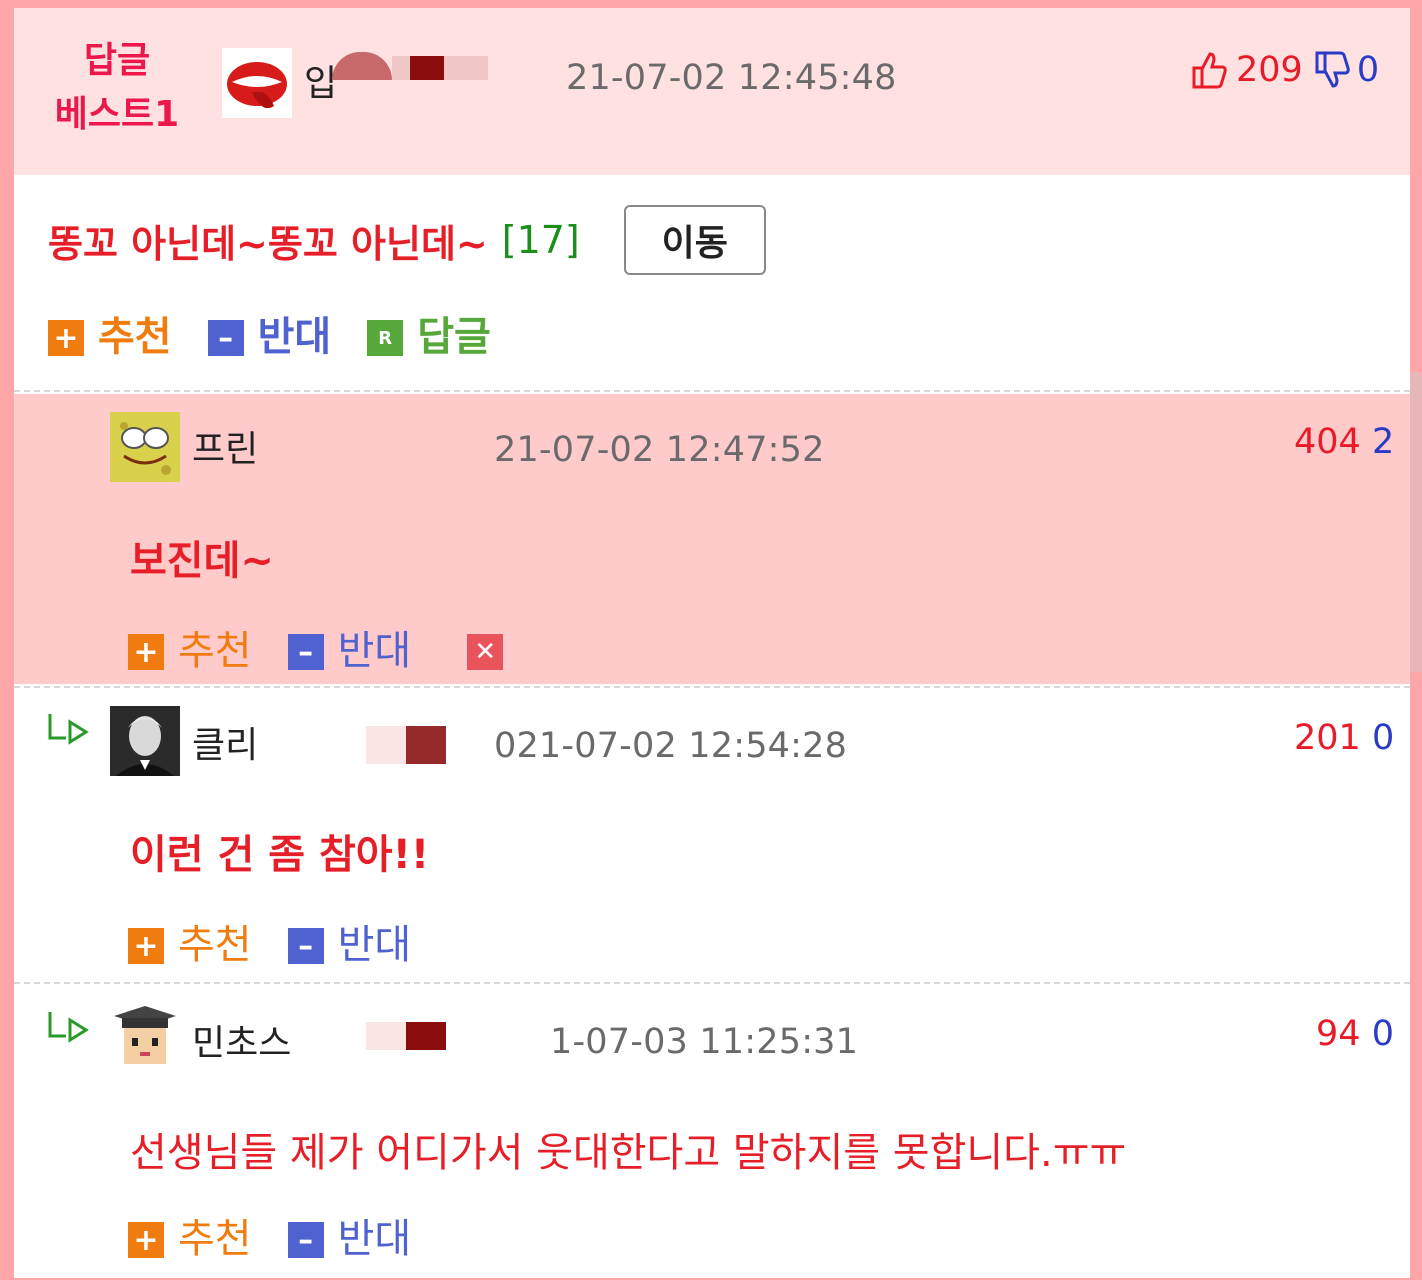 This screenshot has height=1280, width=1422. I want to click on up-count: 94, so click(1338, 1034).